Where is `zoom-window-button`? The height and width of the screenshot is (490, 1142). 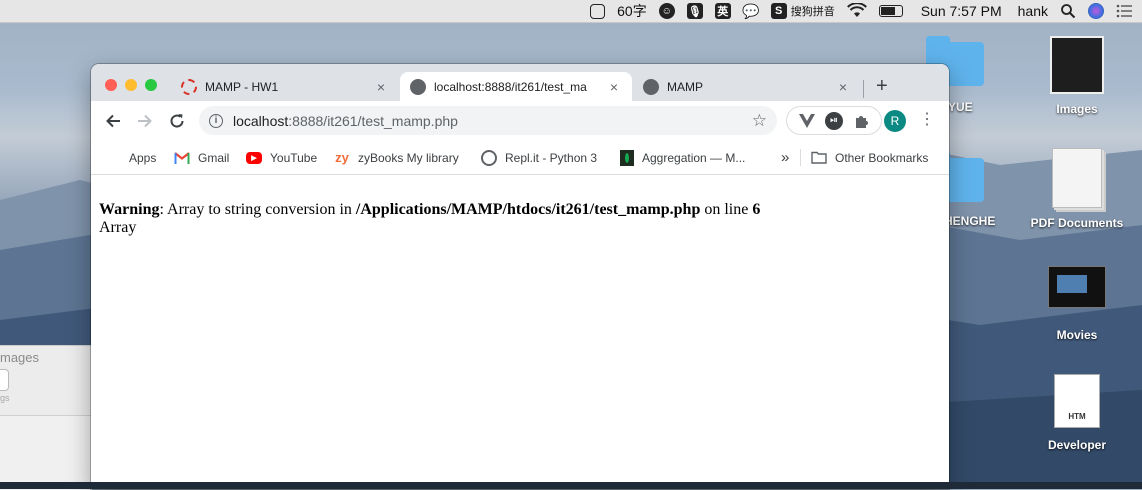 zoom-window-button is located at coordinates (151, 85).